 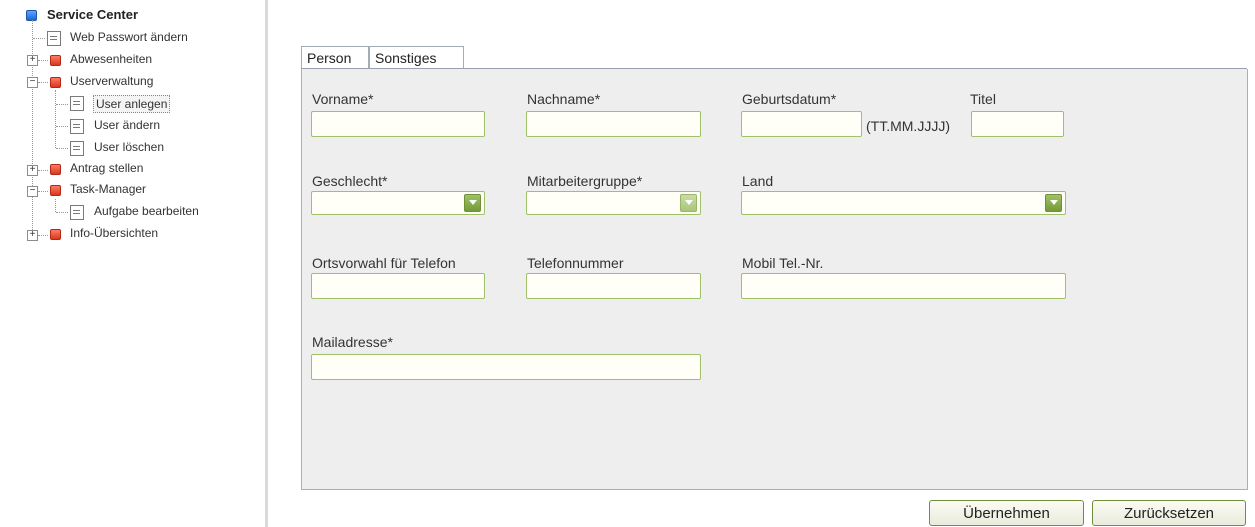 I want to click on tab-sonstiges: Sonstiges, so click(x=416, y=57).